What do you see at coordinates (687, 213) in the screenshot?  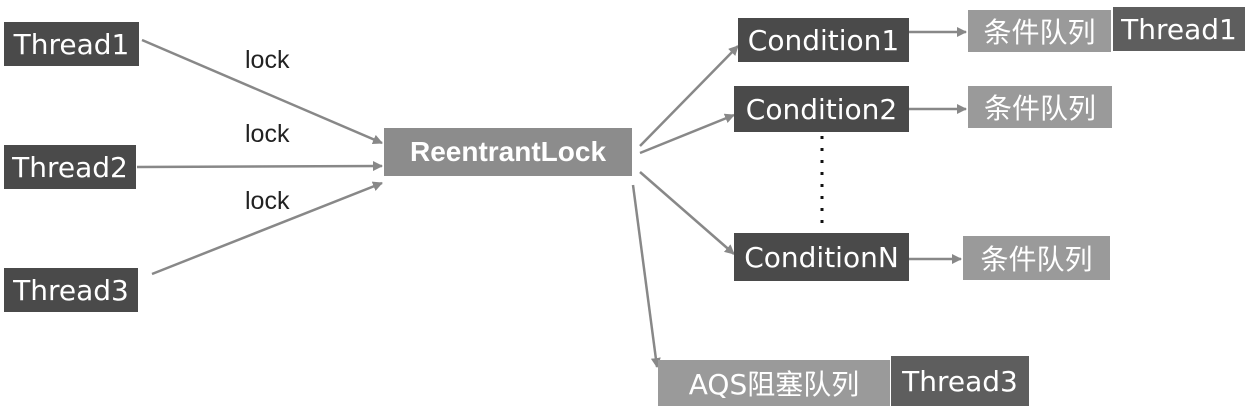 I see `arrow-lock-conditionN` at bounding box center [687, 213].